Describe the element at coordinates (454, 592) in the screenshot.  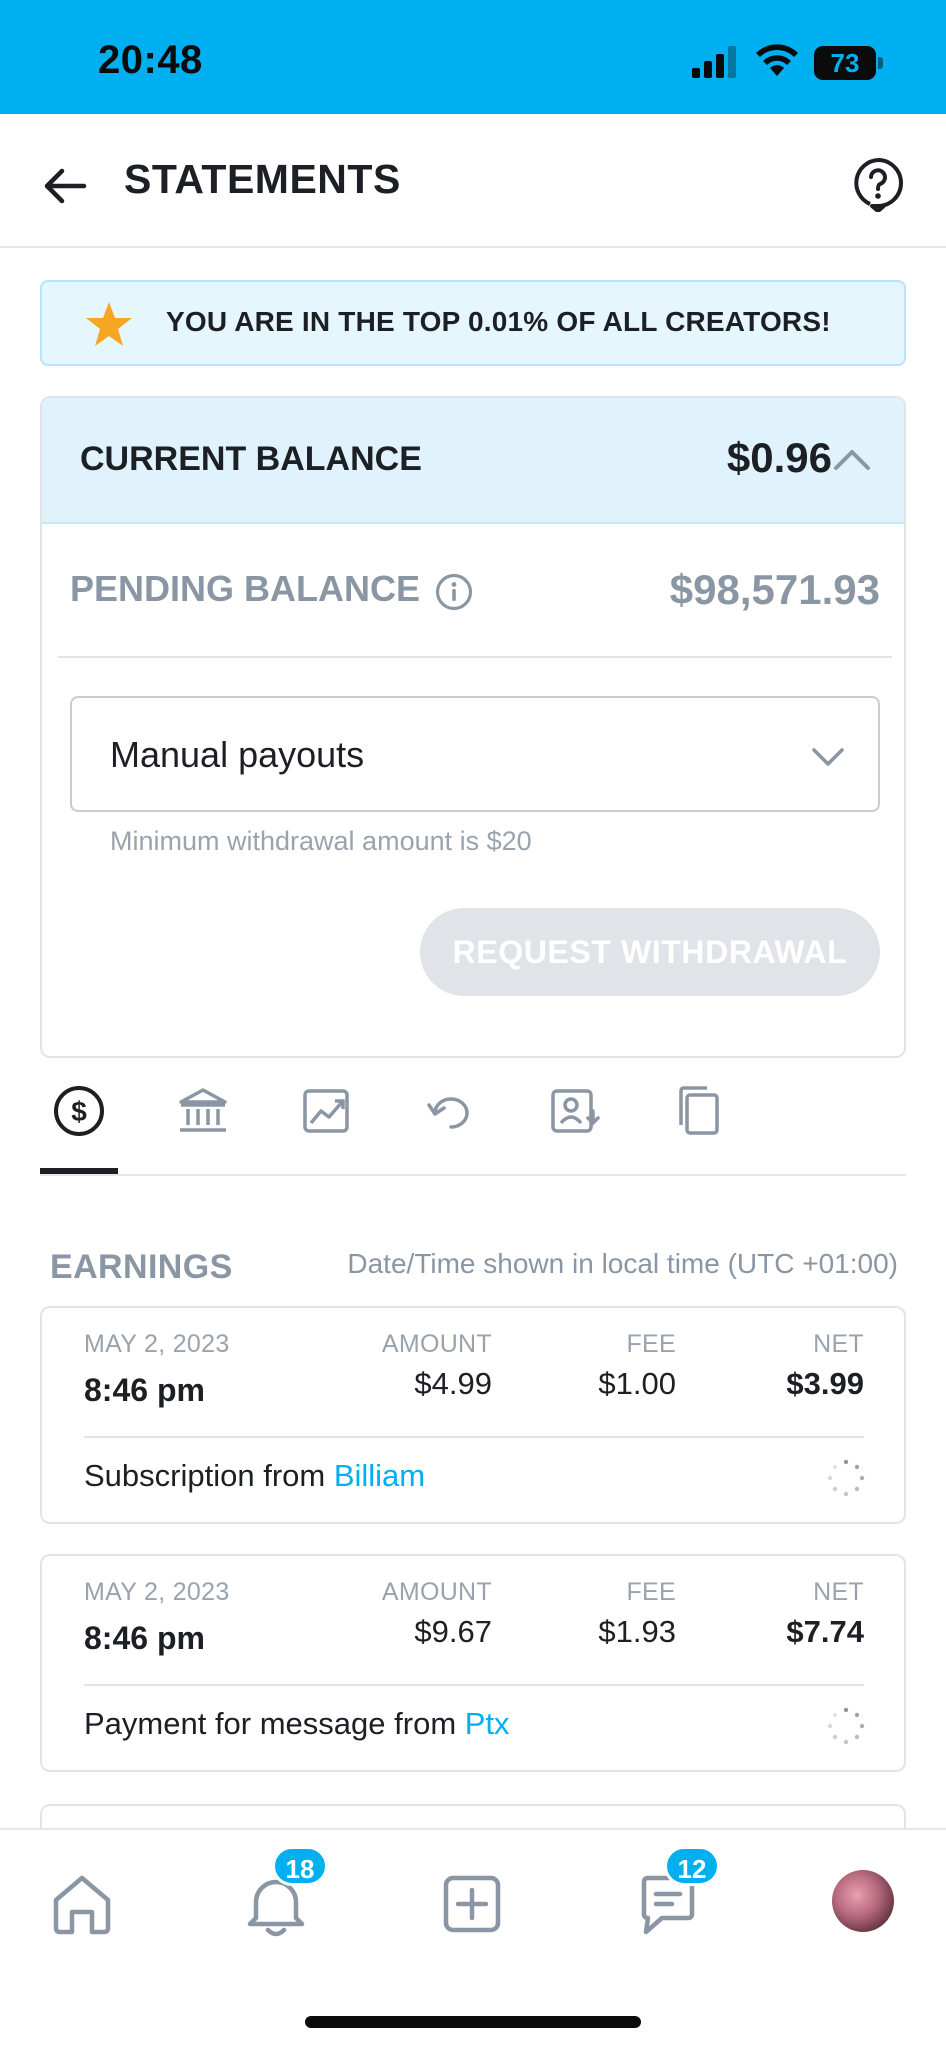
I see `info-icon` at that location.